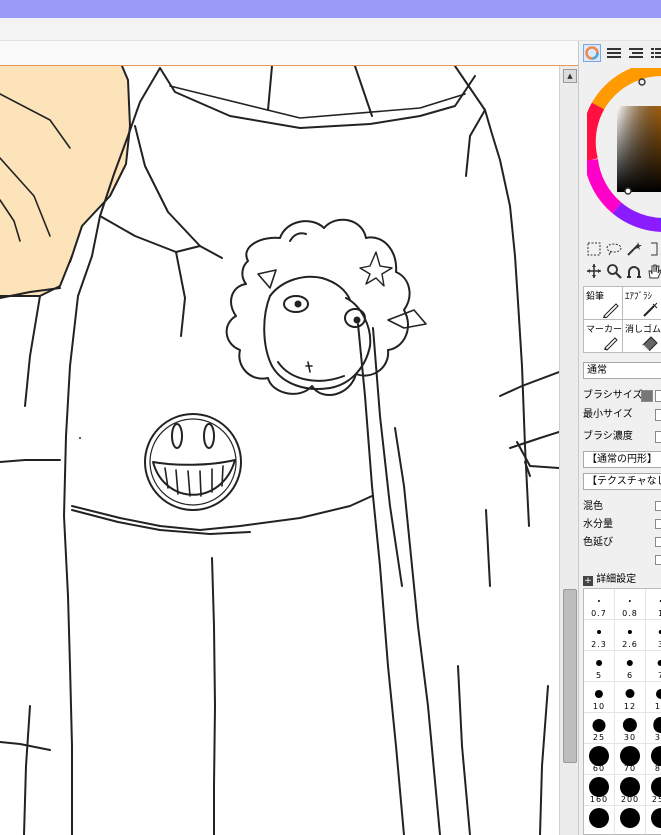 The image size is (661, 835). What do you see at coordinates (624, 151) in the screenshot?
I see `color-wheel` at bounding box center [624, 151].